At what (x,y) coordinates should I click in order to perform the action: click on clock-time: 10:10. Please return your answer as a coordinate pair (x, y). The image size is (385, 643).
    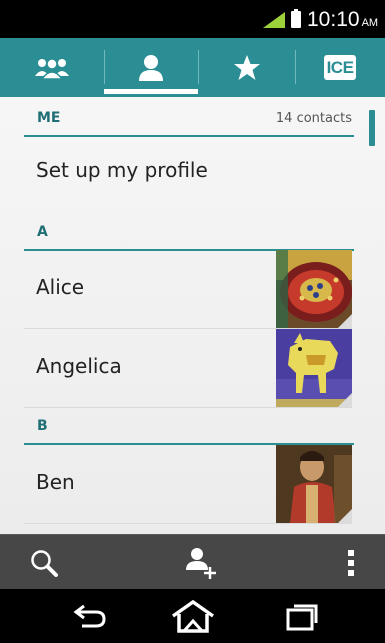
    Looking at the image, I should click on (333, 19).